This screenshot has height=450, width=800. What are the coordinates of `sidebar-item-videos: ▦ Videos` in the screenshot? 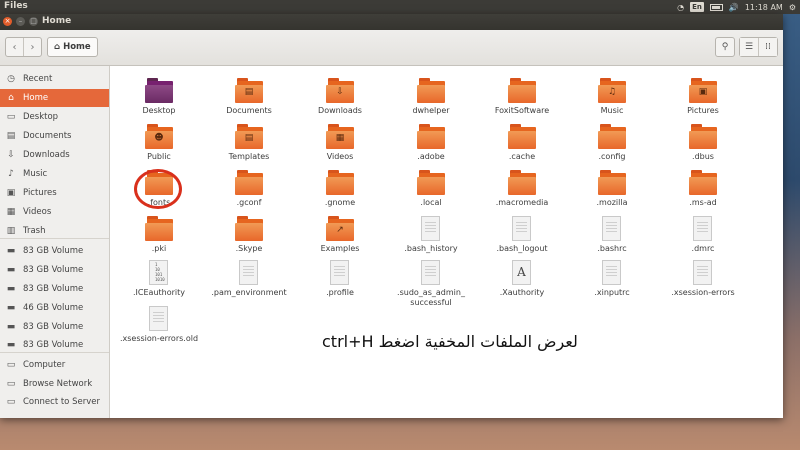 It's located at (54, 212).